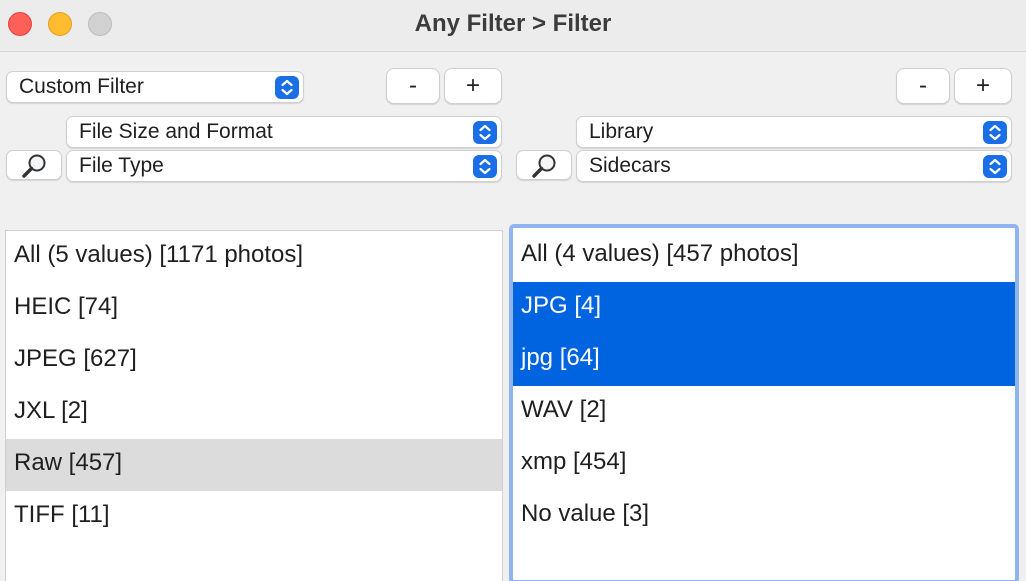 This screenshot has width=1026, height=581. I want to click on list-item: All (5 values) [1171 photos], so click(254, 257).